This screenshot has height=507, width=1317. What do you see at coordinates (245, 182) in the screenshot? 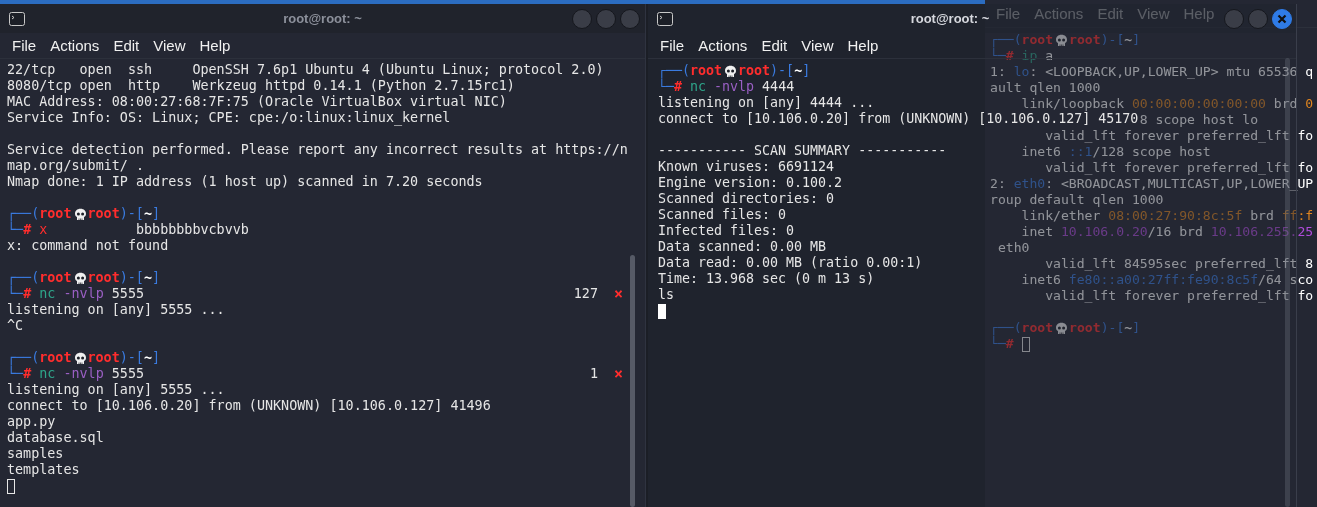
I see `output-line: Nmap done: 1 IP address (1 host up) scanned in 7.20 seconds` at bounding box center [245, 182].